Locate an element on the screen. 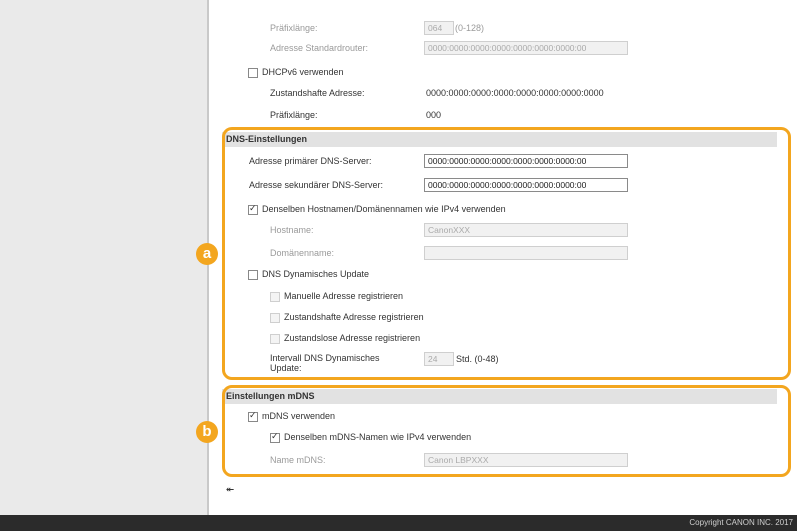 Image resolution: width=797 pixels, height=531 pixels. dhcpv6-label: DHCPv6 verwenden is located at coordinates (303, 72).